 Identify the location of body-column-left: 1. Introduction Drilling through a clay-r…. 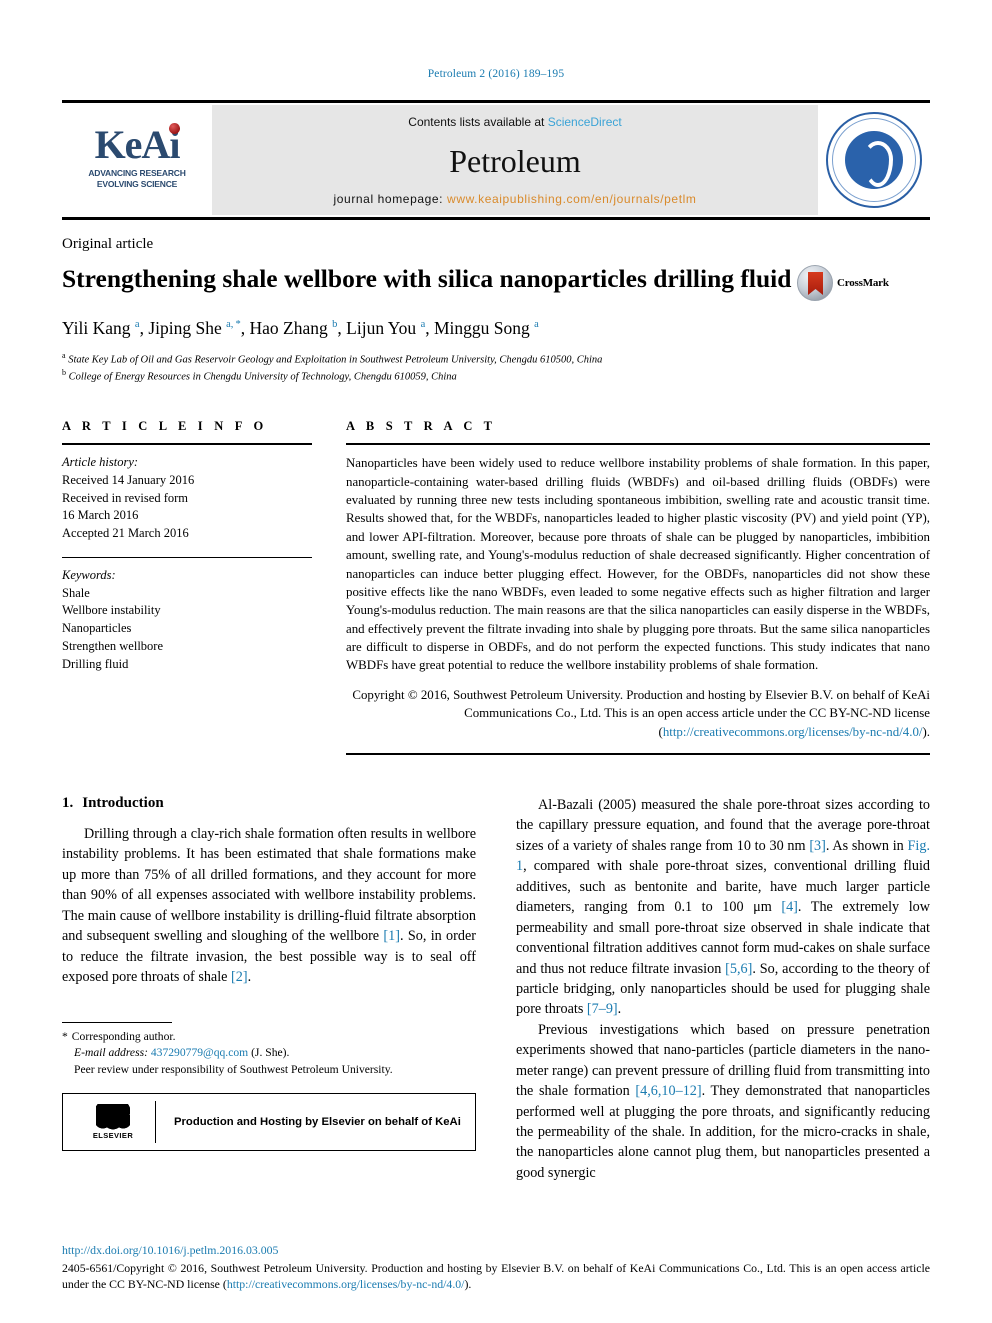
(269, 989).